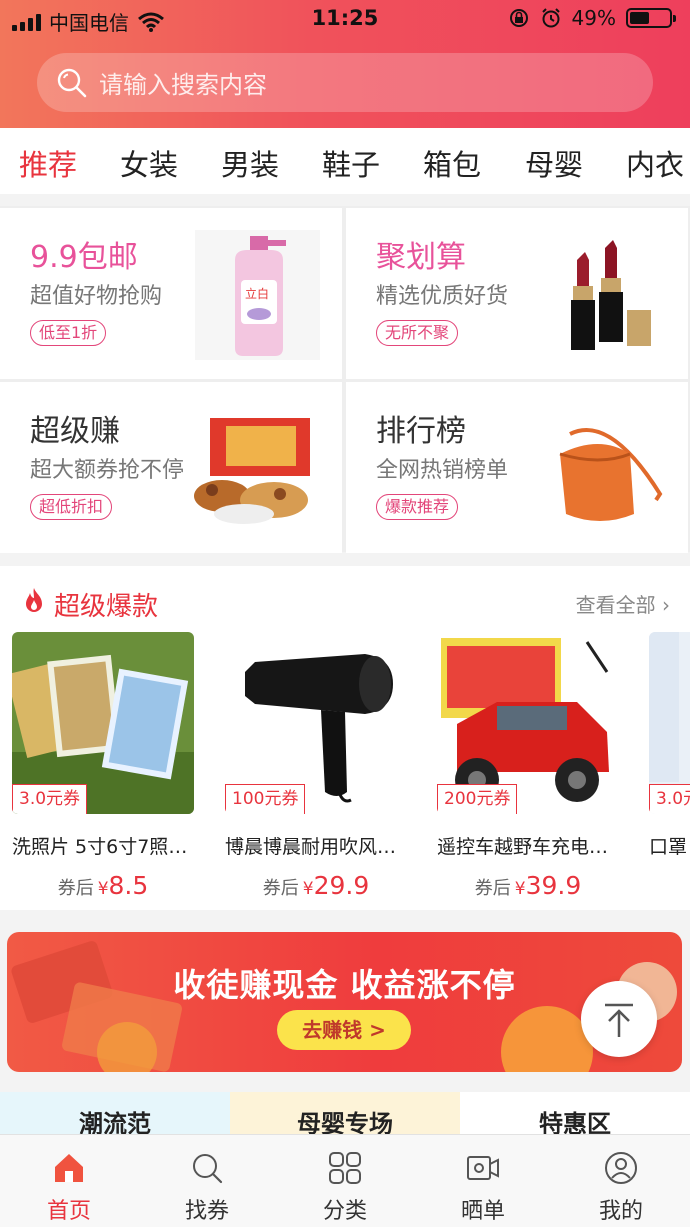  Describe the element at coordinates (48, 163) in the screenshot. I see `tab-recommend: 推荐` at that location.